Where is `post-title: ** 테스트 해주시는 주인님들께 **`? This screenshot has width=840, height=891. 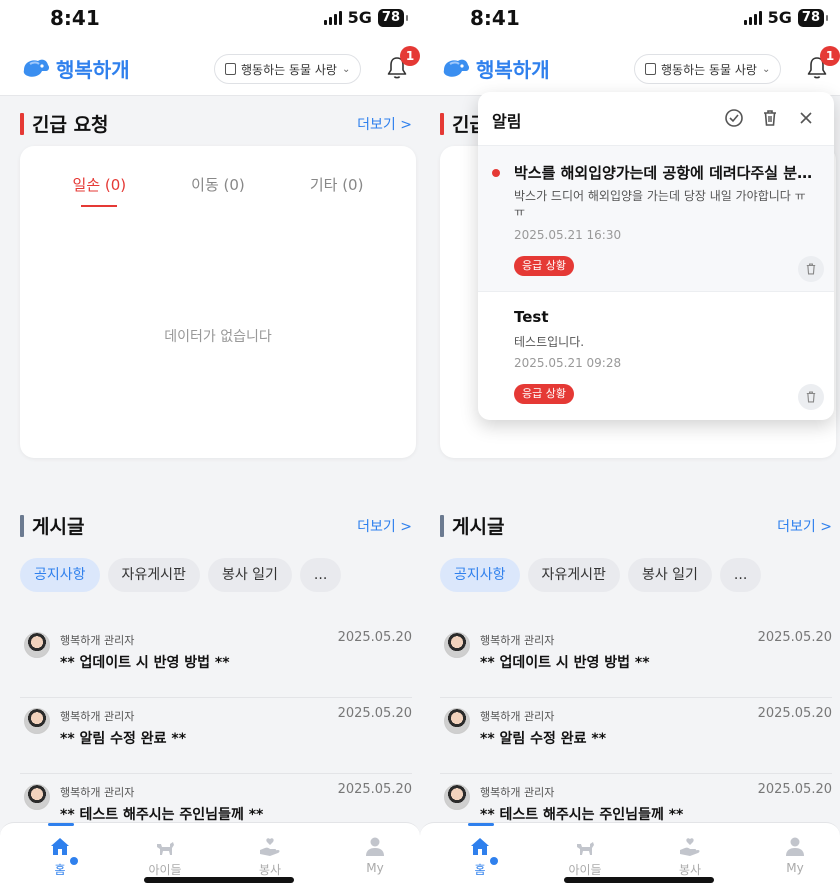 post-title: ** 테스트 해주시는 주인님들께 ** is located at coordinates (162, 815).